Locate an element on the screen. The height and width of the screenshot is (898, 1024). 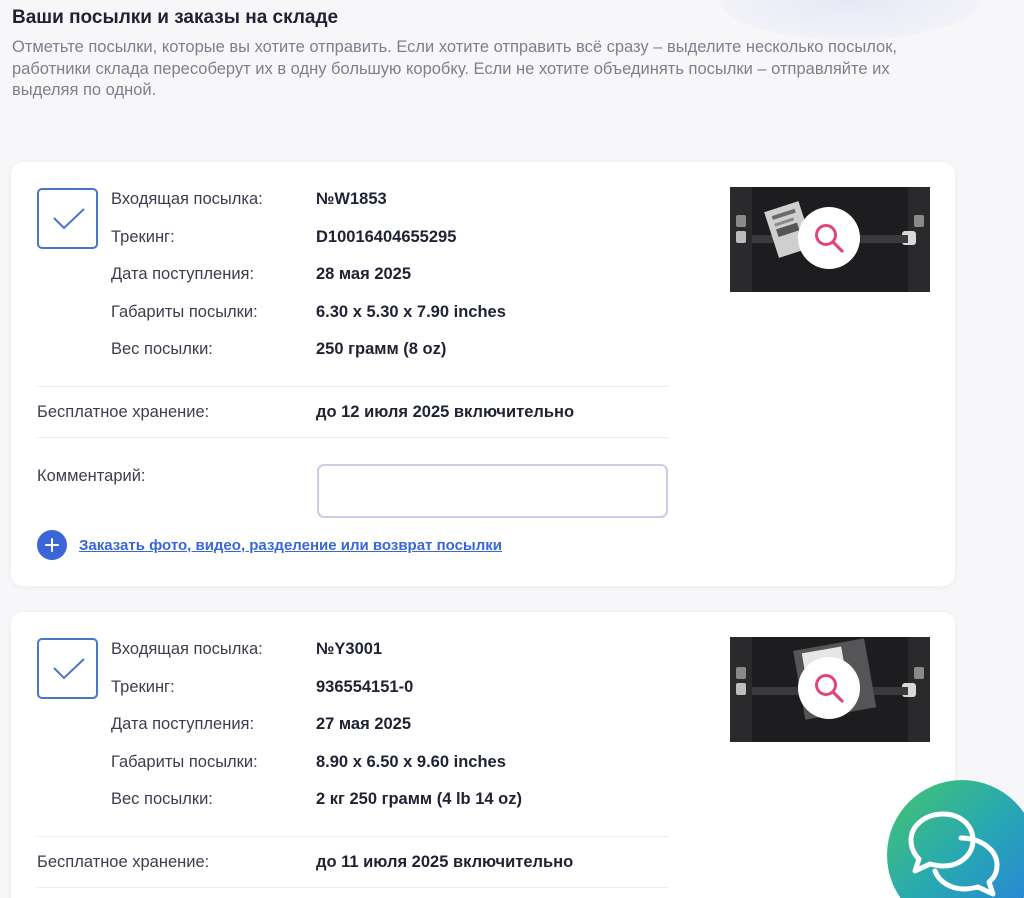
info-row-incoming: Входящая посылка: №Y3001 is located at coordinates (391, 649).